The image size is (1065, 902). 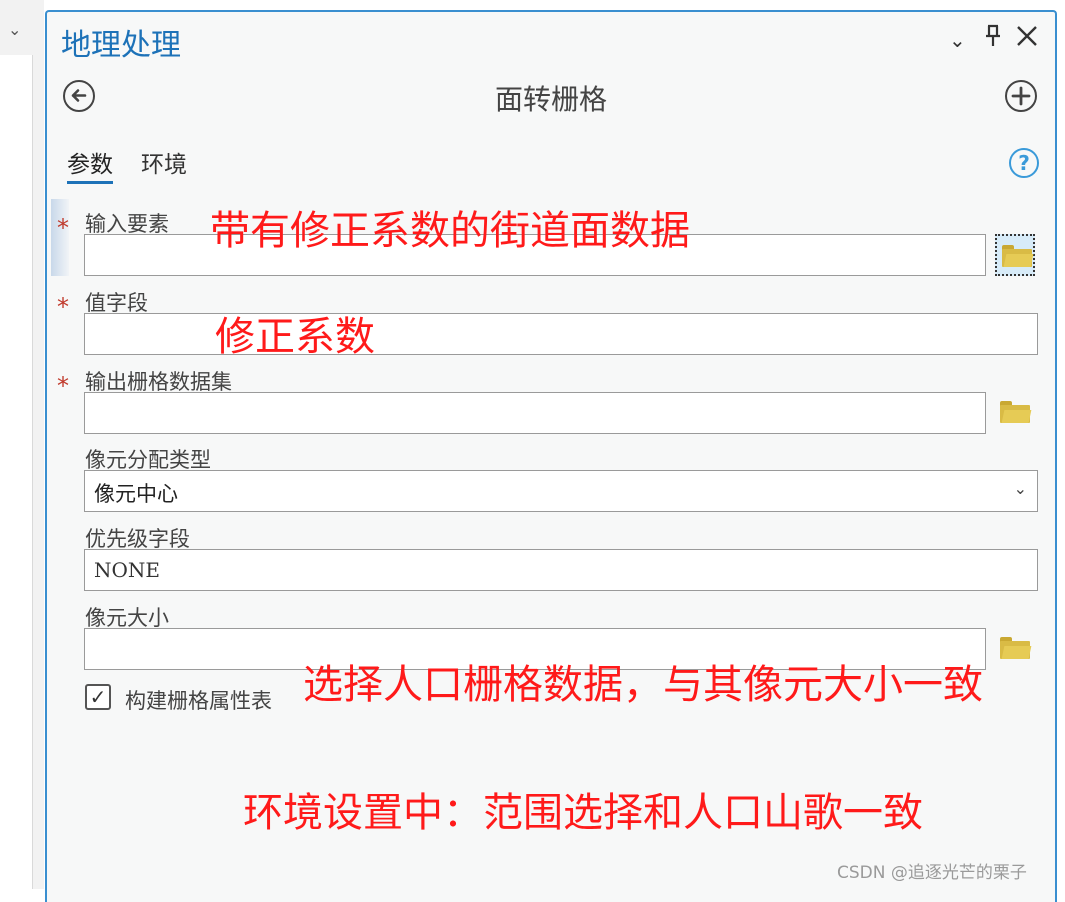 What do you see at coordinates (90, 164) in the screenshot?
I see `tab-parameters: 参数` at bounding box center [90, 164].